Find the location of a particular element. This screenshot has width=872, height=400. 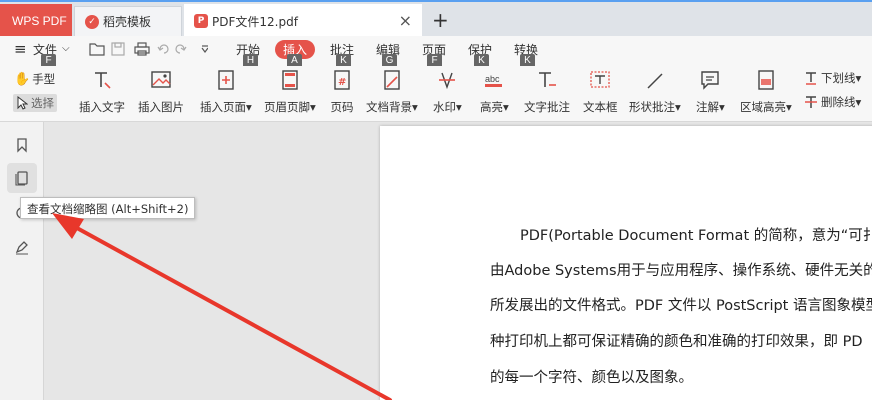

page-number-icon: # is located at coordinates (342, 80).